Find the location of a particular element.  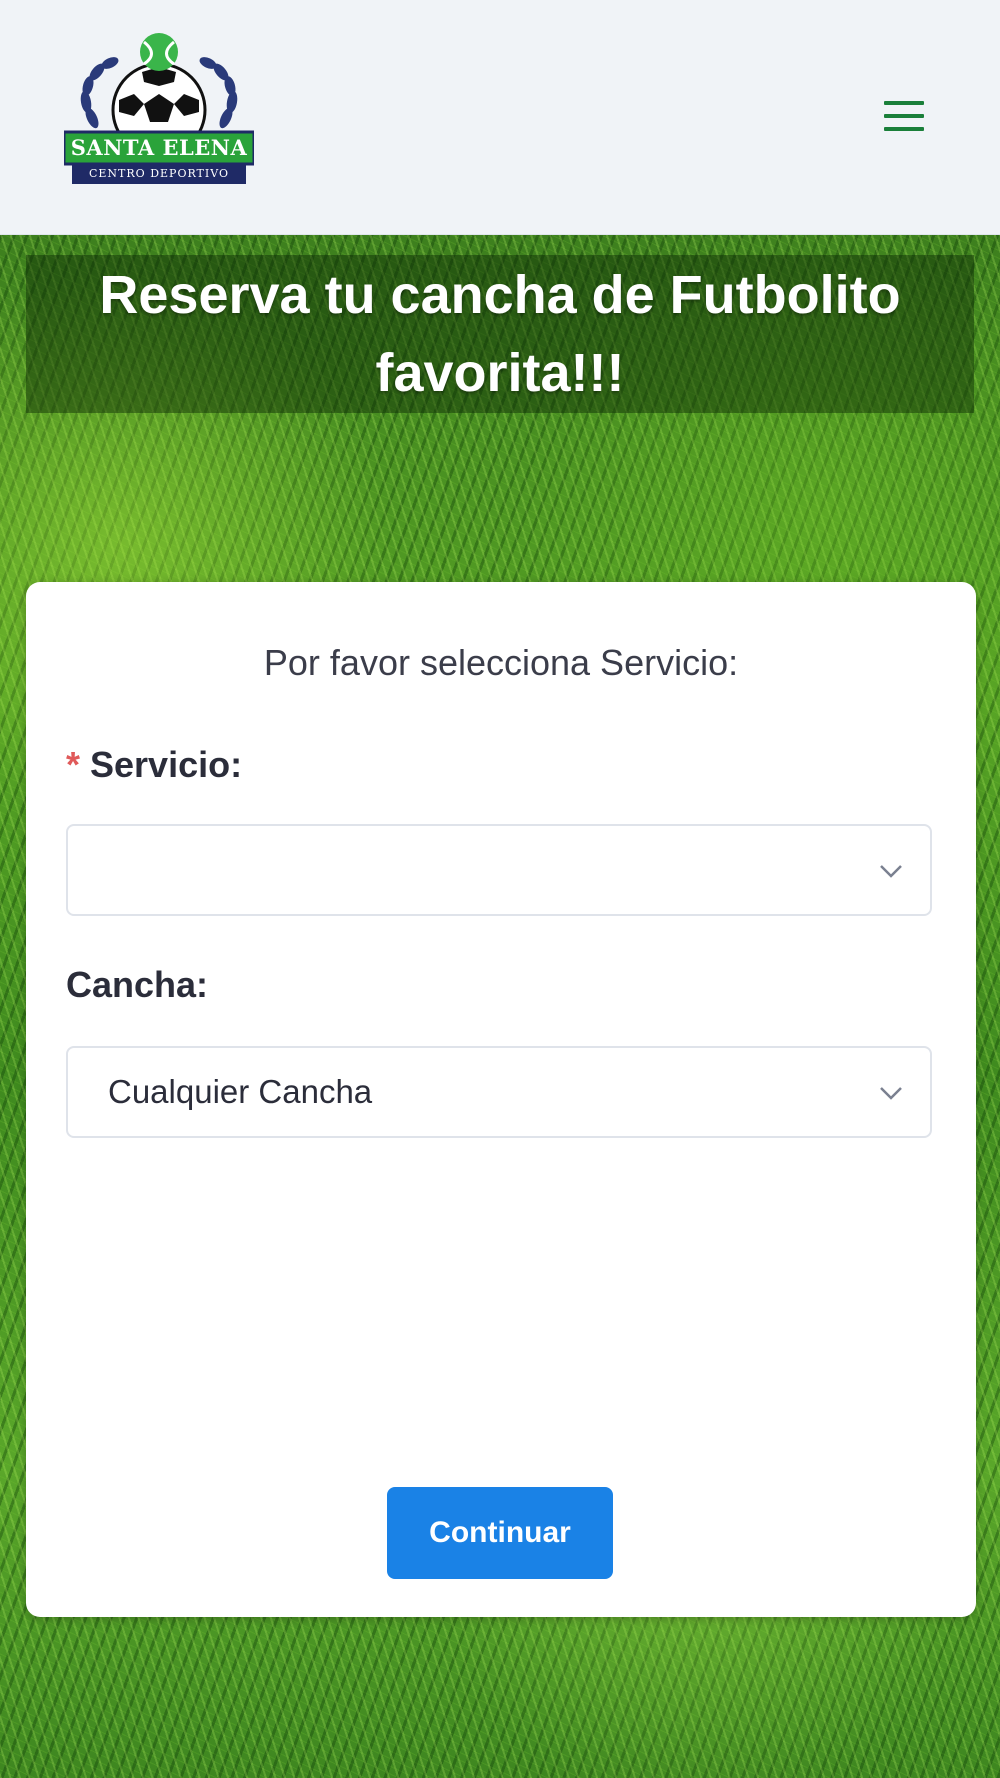

continue-button: Continuar is located at coordinates (500, 1533).